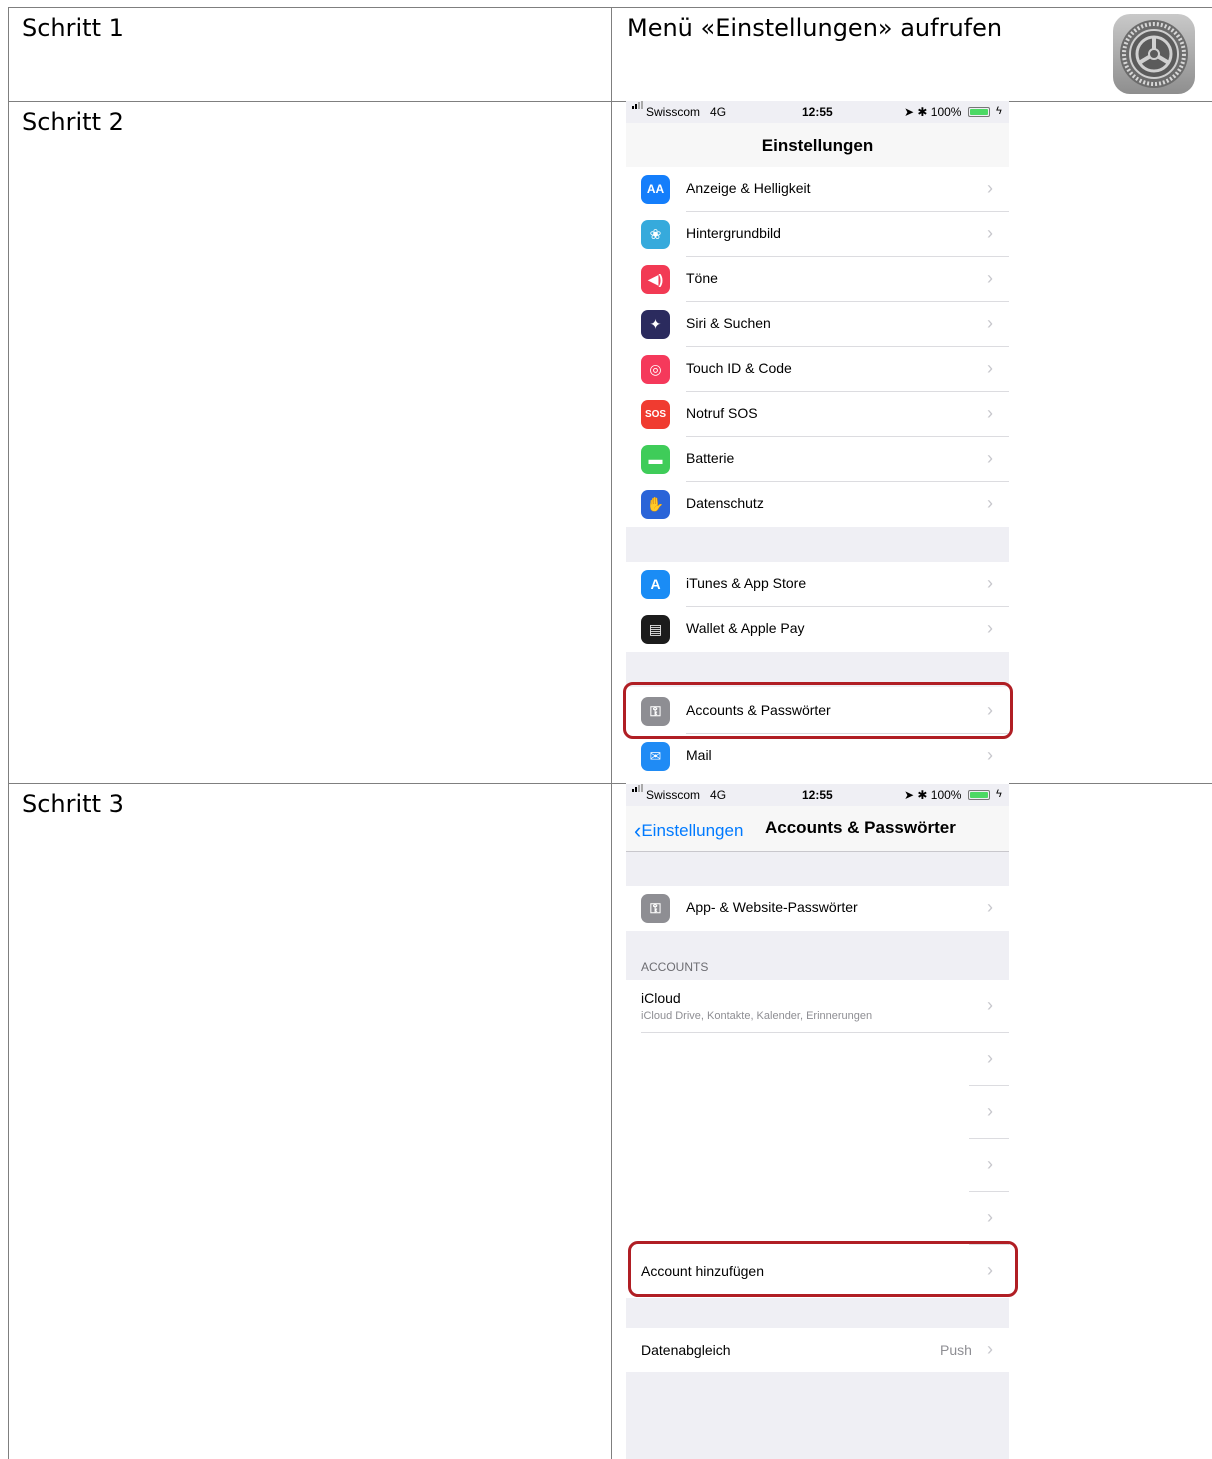 The height and width of the screenshot is (1459, 1212). Describe the element at coordinates (611, 733) in the screenshot. I see `table-column-divider` at that location.